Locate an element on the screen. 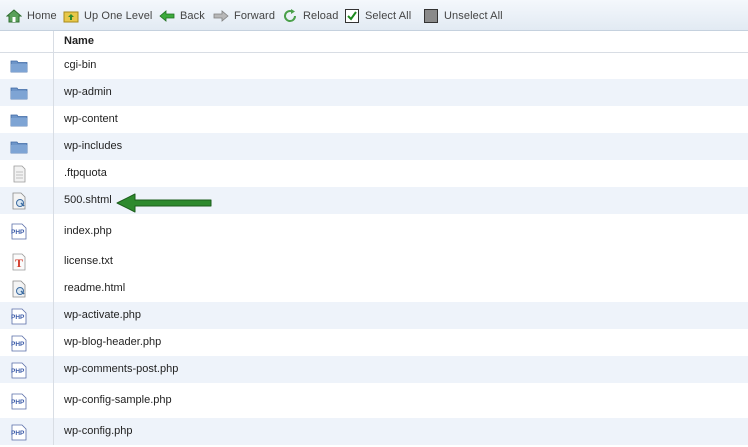 The height and width of the screenshot is (447, 748). back-label: Back is located at coordinates (192, 16).